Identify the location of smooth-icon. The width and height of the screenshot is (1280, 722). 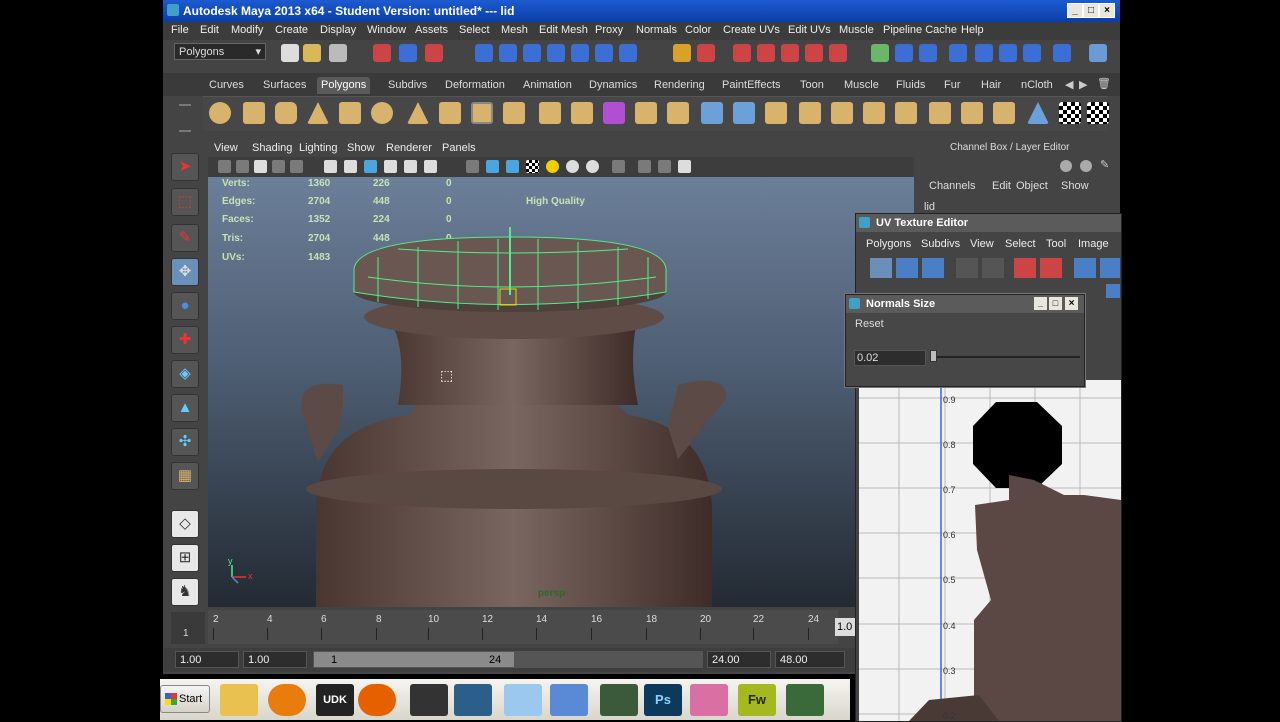
(614, 113).